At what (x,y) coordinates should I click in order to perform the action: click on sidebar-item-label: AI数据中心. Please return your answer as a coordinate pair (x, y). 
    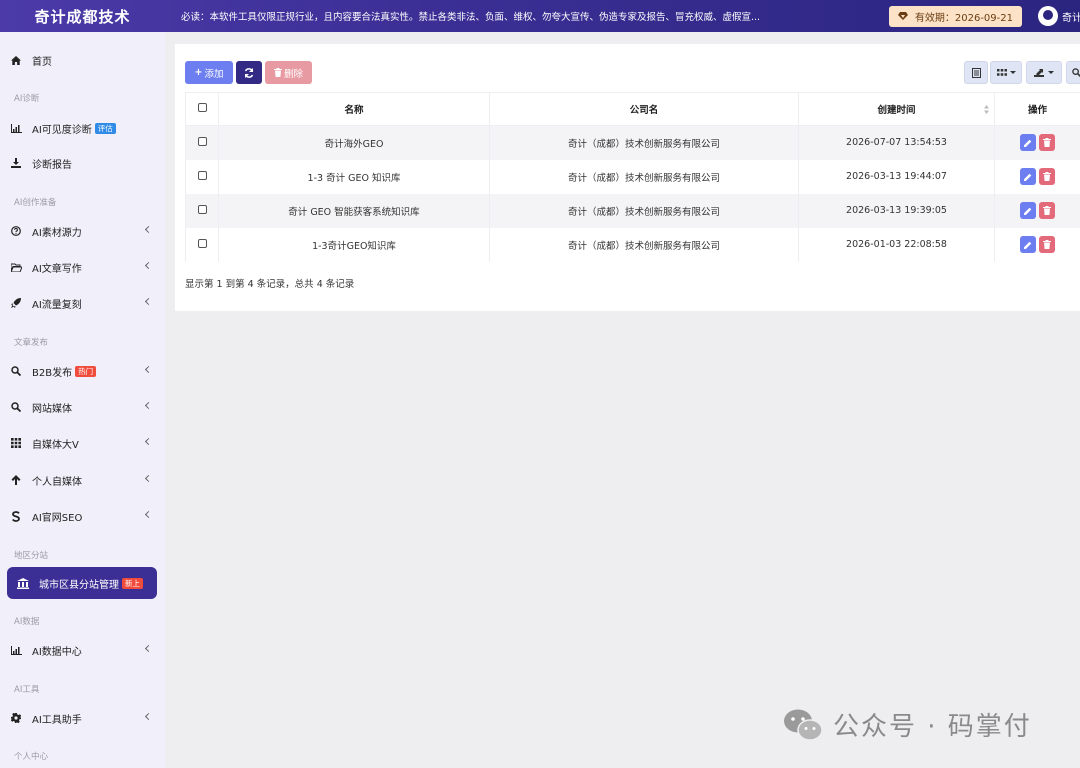
    Looking at the image, I should click on (57, 652).